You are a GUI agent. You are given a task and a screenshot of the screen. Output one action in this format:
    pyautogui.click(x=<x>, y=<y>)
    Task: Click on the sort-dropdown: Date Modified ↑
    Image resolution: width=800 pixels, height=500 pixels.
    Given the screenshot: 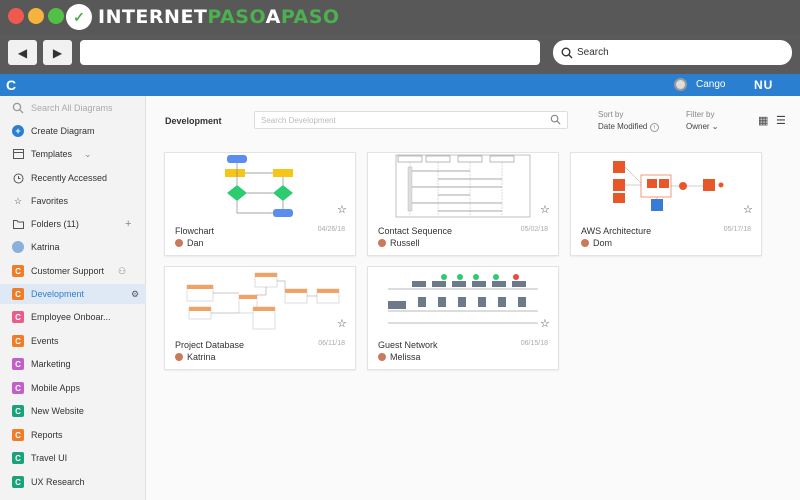 What is the action you would take?
    pyautogui.click(x=628, y=127)
    